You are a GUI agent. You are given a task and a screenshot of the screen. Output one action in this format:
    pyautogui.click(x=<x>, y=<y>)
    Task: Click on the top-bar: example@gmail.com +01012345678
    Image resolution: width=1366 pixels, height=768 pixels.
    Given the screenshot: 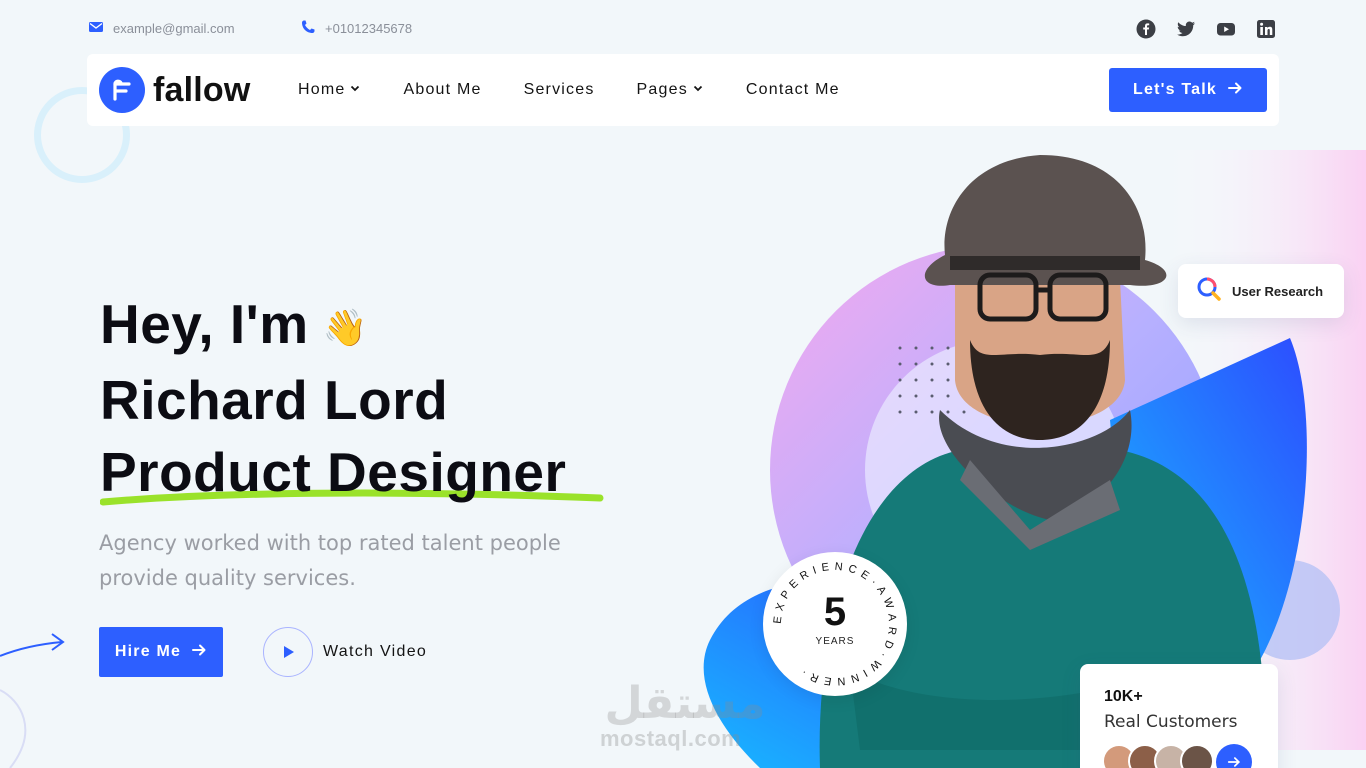 What is the action you would take?
    pyautogui.click(x=683, y=28)
    